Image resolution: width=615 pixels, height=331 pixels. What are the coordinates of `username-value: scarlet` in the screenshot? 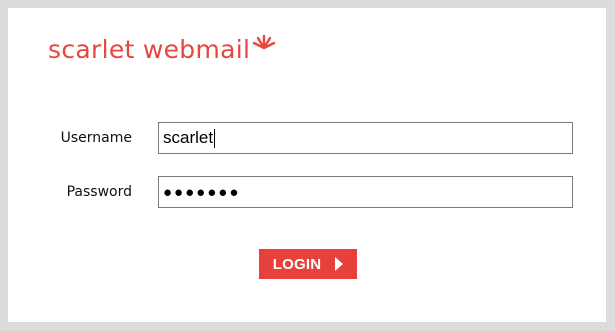 It's located at (188, 137).